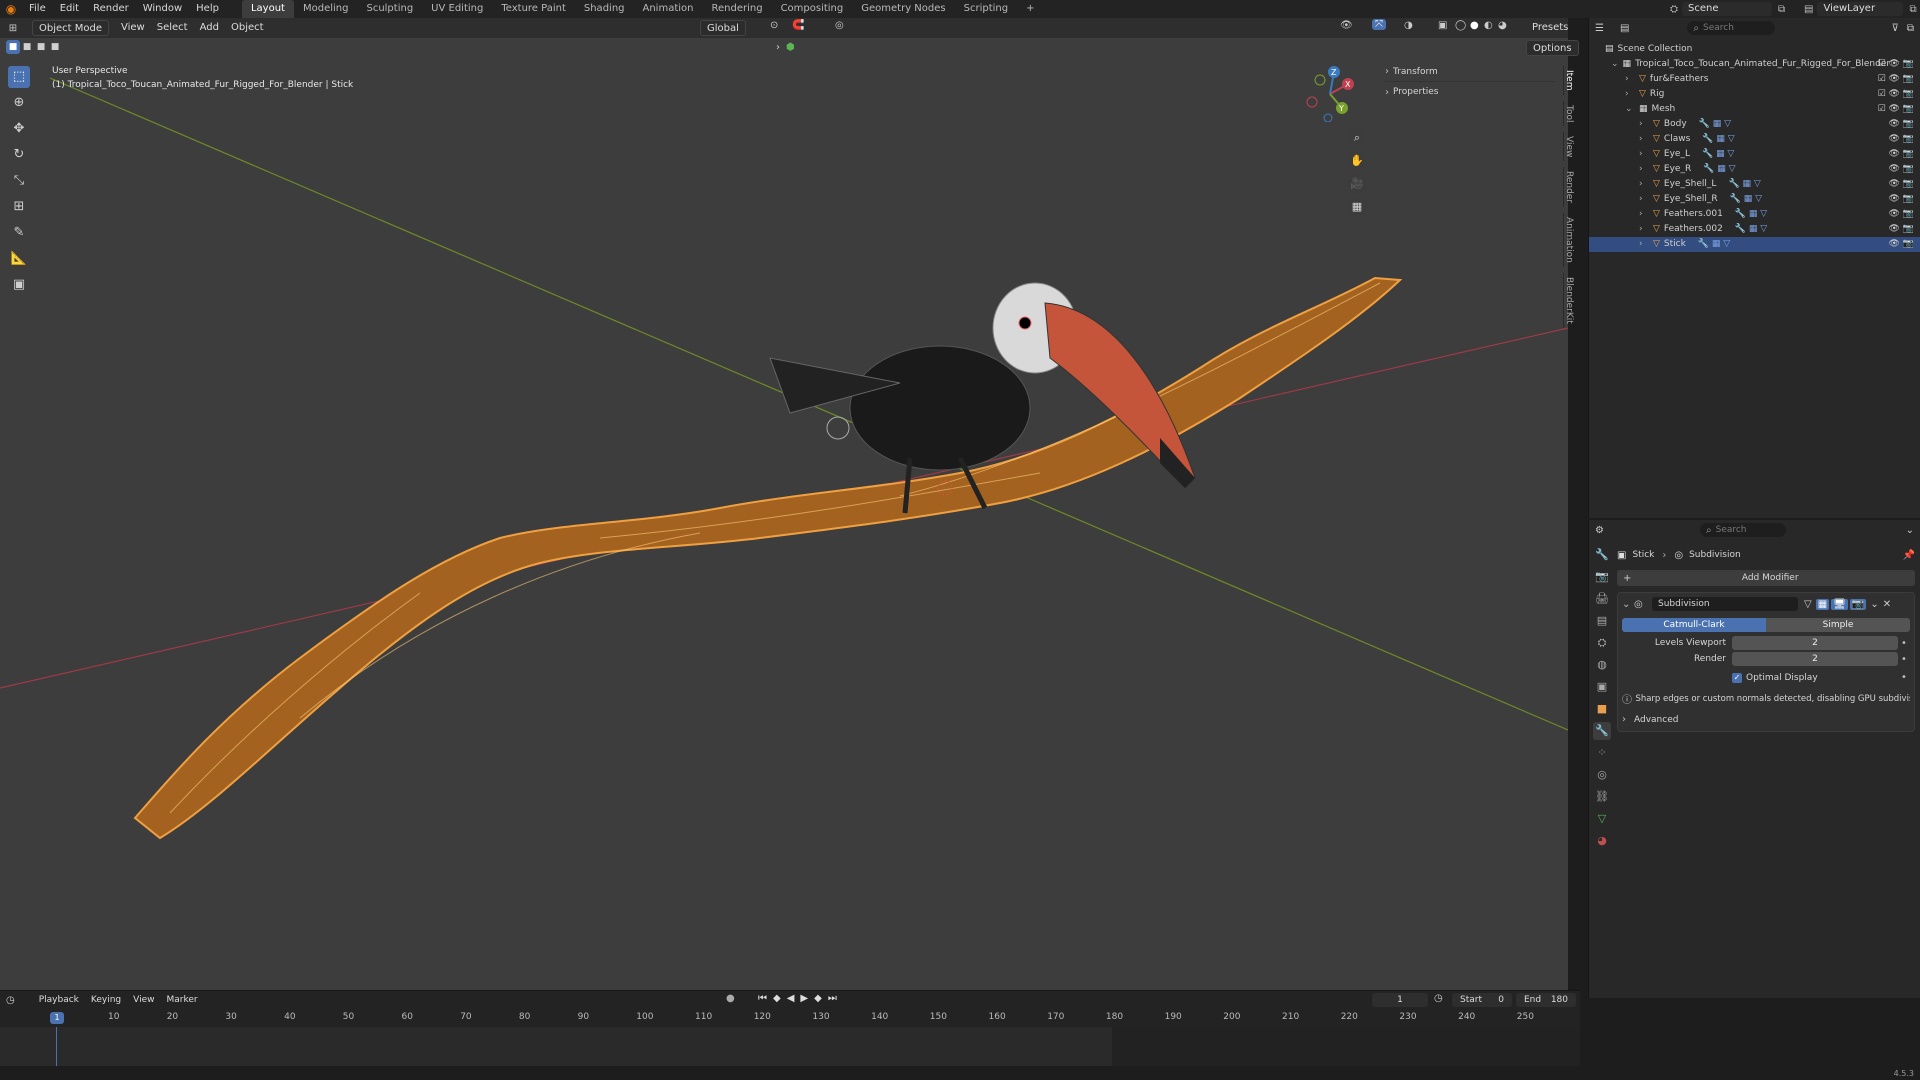  I want to click on add-modifier-button: + Add Modifier, so click(1766, 578).